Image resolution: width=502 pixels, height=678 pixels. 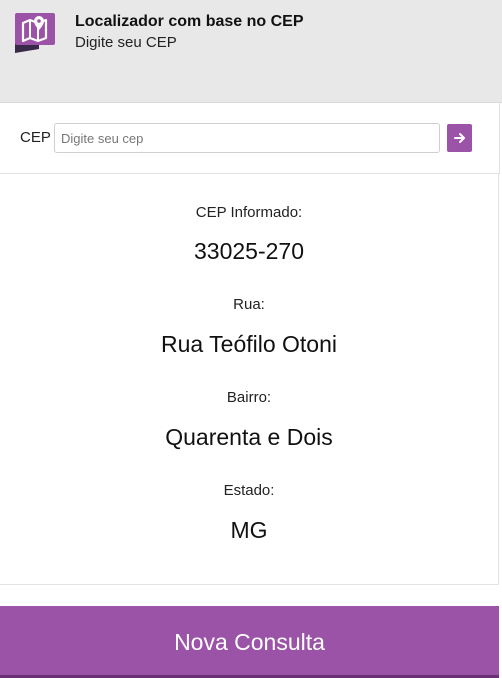 I want to click on cep-search-bar: CEP, so click(x=250, y=138).